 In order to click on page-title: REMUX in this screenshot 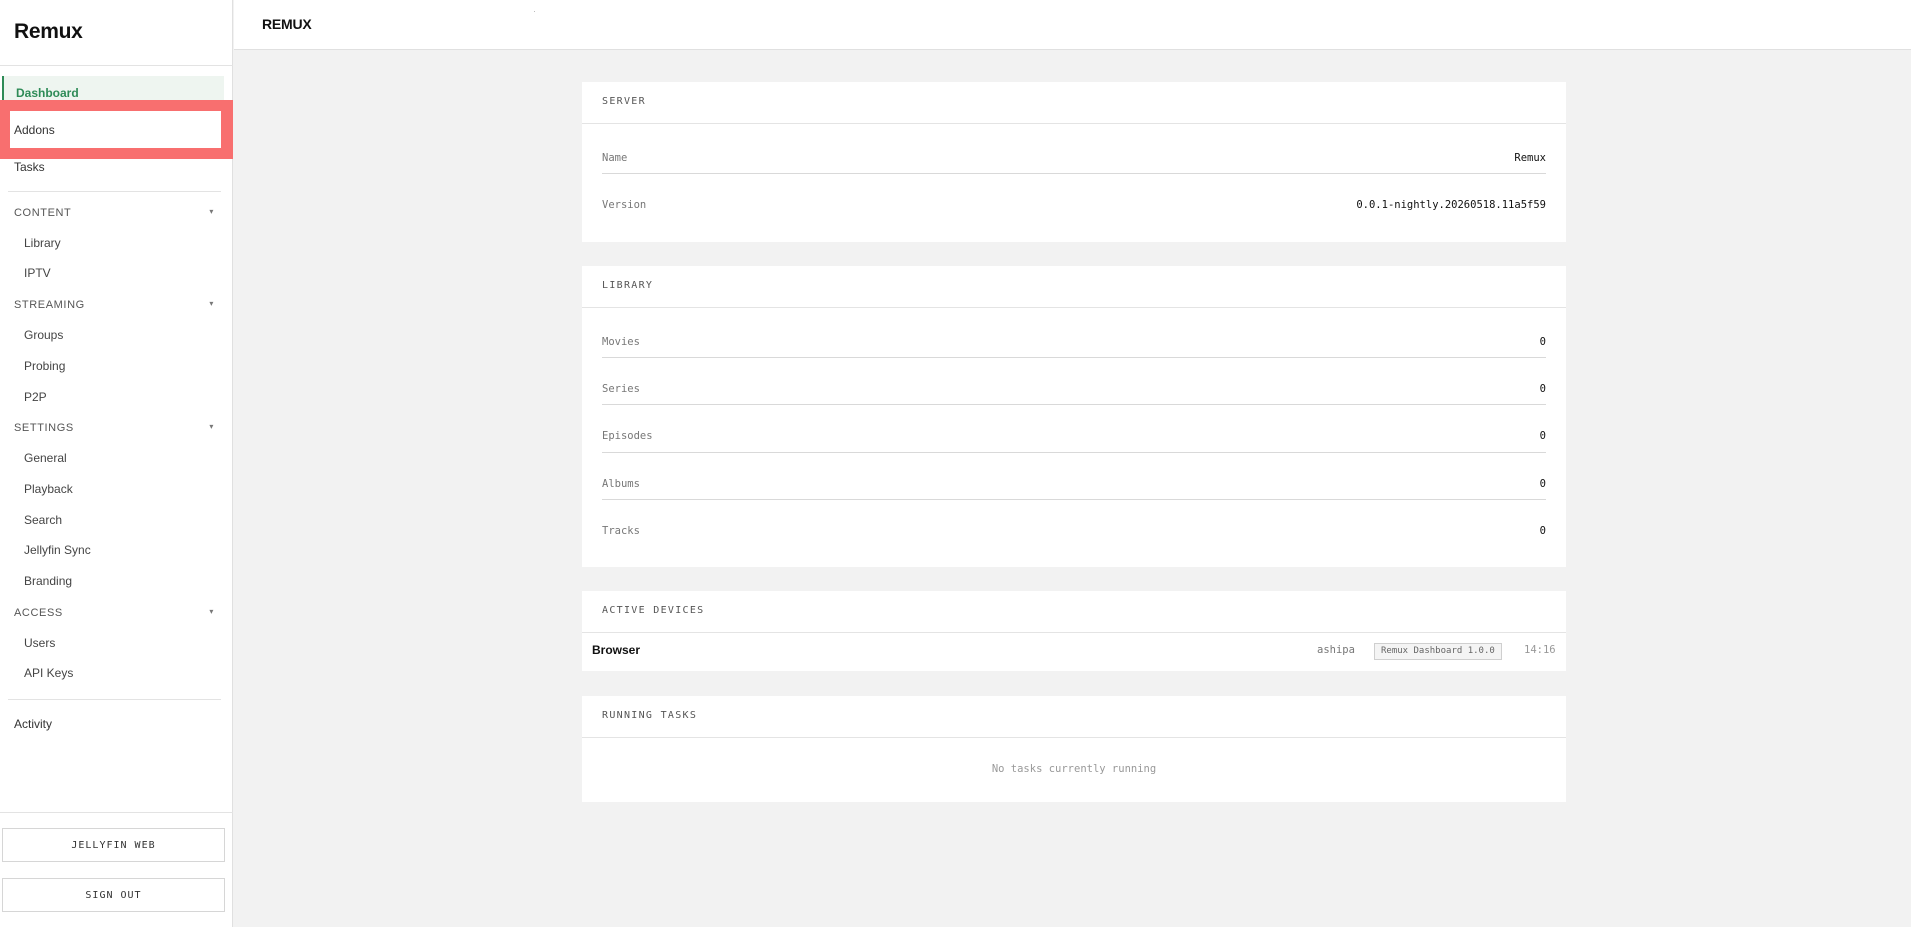, I will do `click(287, 24)`.